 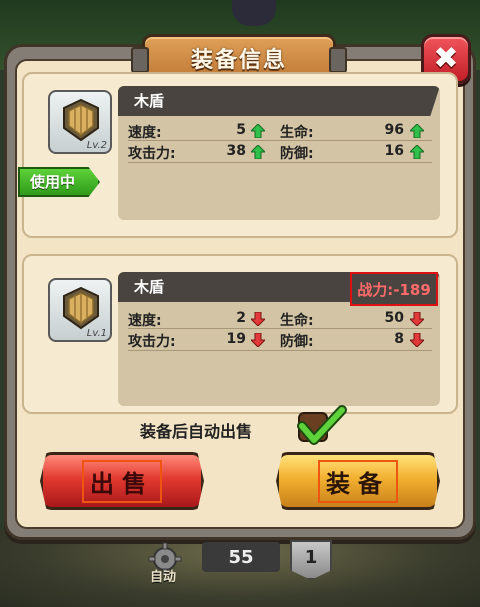 I want to click on sell-button-label: 出售, so click(x=122, y=481).